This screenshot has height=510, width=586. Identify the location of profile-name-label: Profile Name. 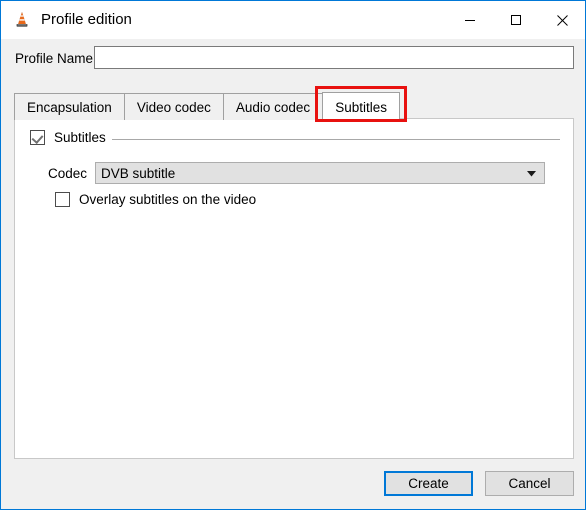
(54, 58).